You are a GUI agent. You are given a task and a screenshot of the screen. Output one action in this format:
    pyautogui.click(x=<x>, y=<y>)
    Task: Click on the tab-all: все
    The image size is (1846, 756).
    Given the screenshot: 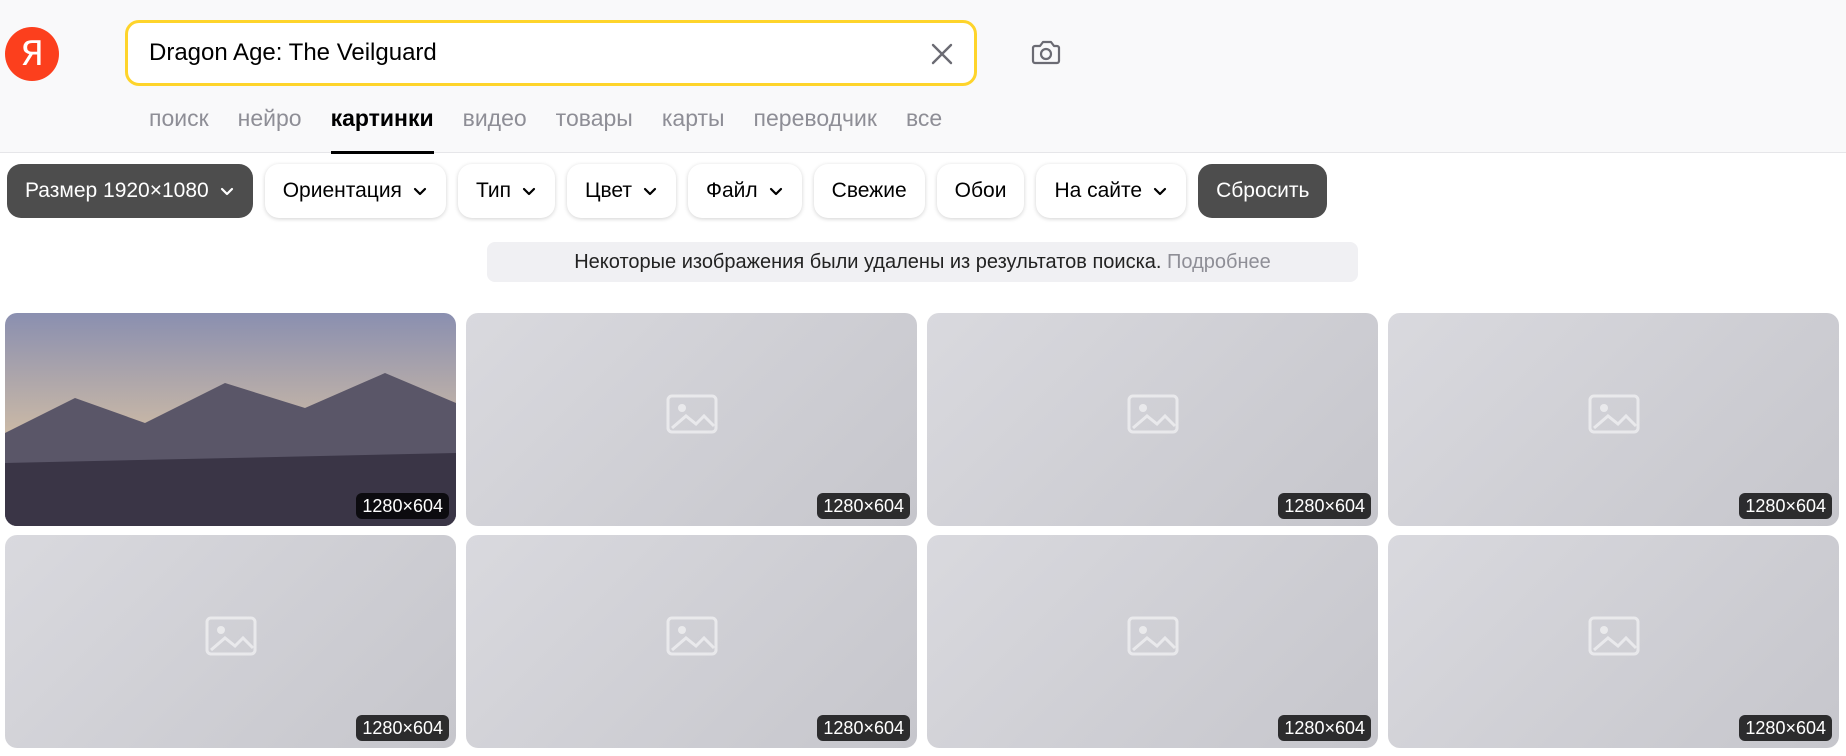 What is the action you would take?
    pyautogui.click(x=924, y=128)
    